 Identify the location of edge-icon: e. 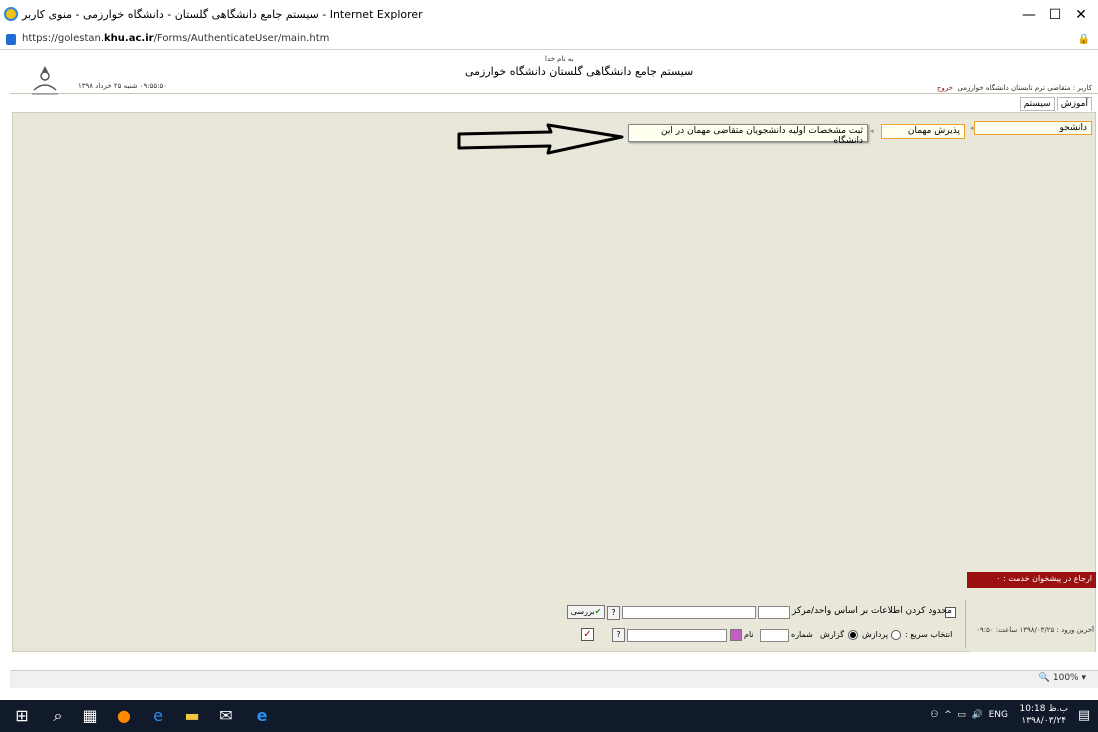
(158, 716).